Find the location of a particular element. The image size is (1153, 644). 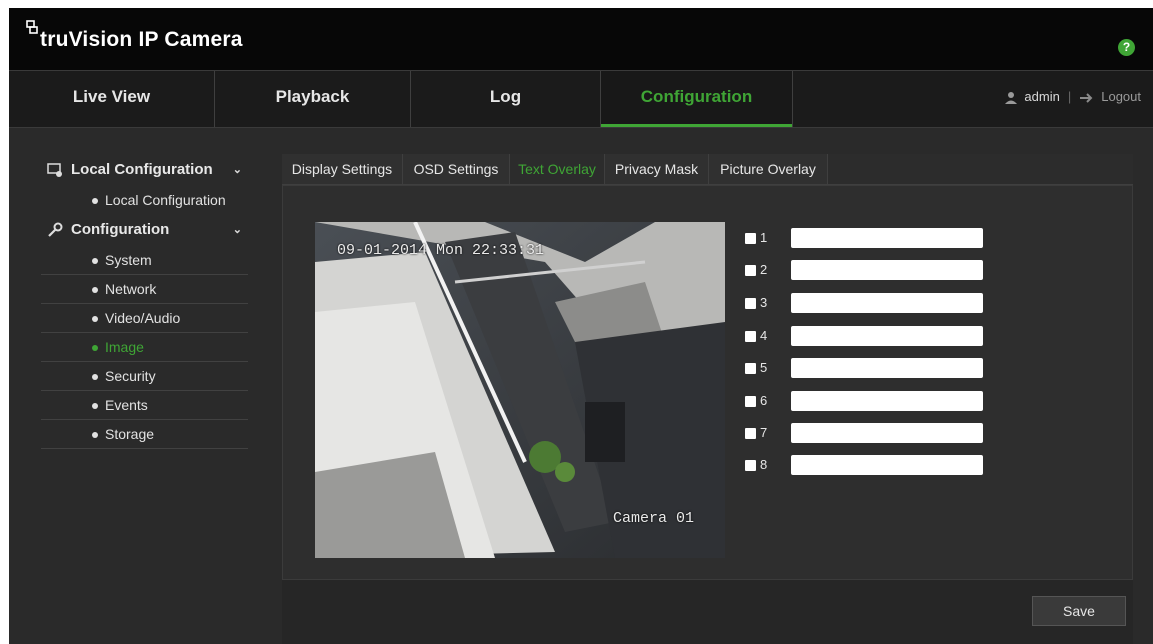

sidebar-group-configuration-label: Configuration is located at coordinates (120, 229).